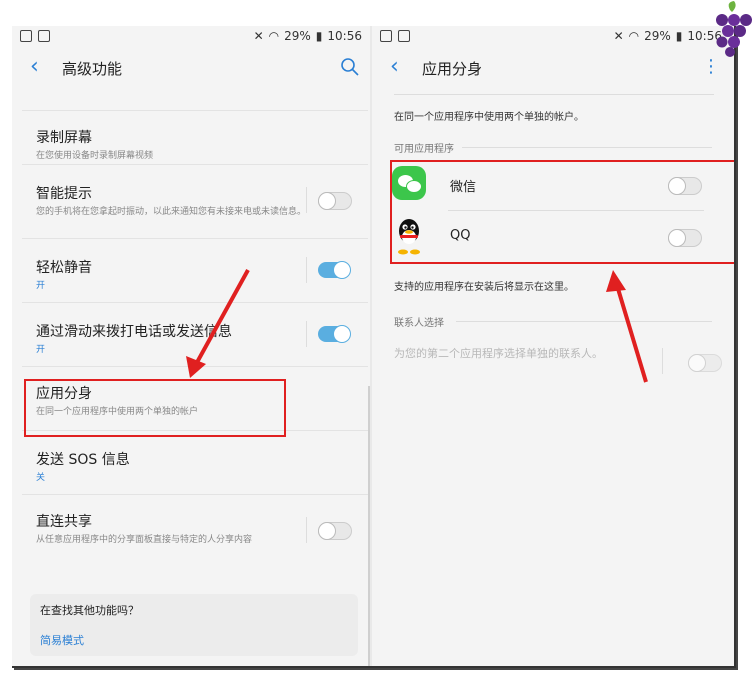 Image resolution: width=754 pixels, height=688 pixels. What do you see at coordinates (417, 326) in the screenshot?
I see `annotation-arrows` at bounding box center [417, 326].